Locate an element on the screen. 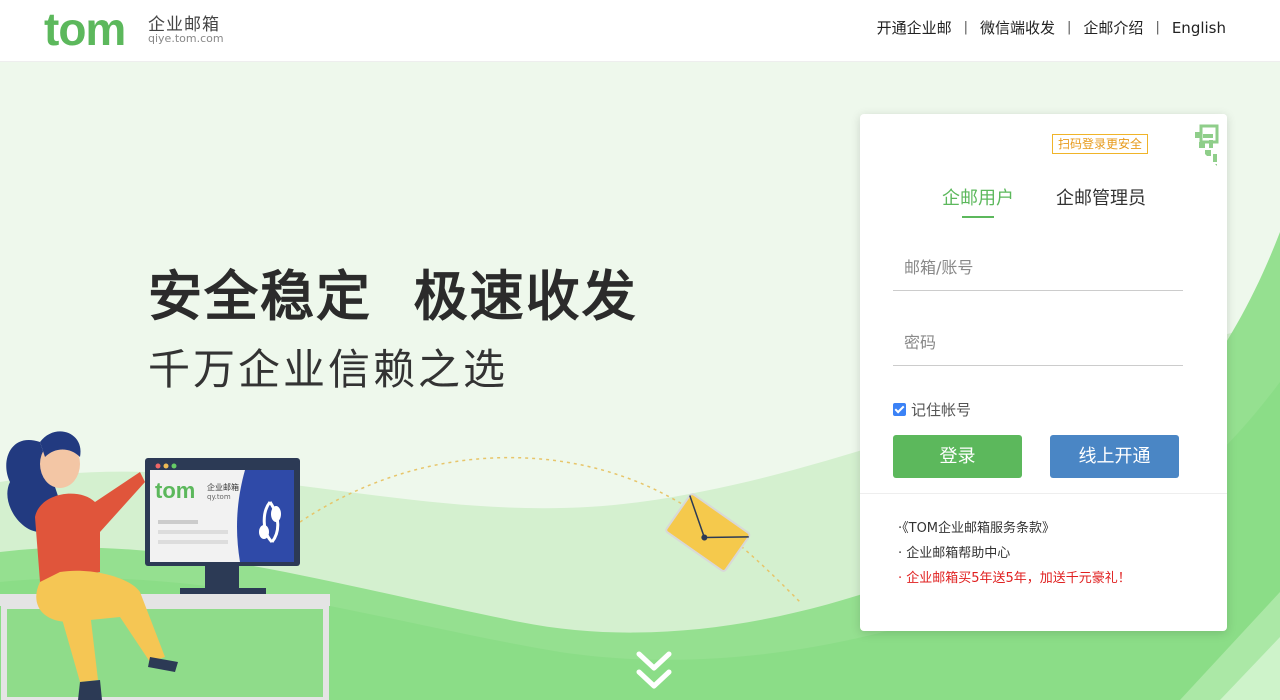 This screenshot has height=700, width=1280. card-divider is located at coordinates (1043, 493).